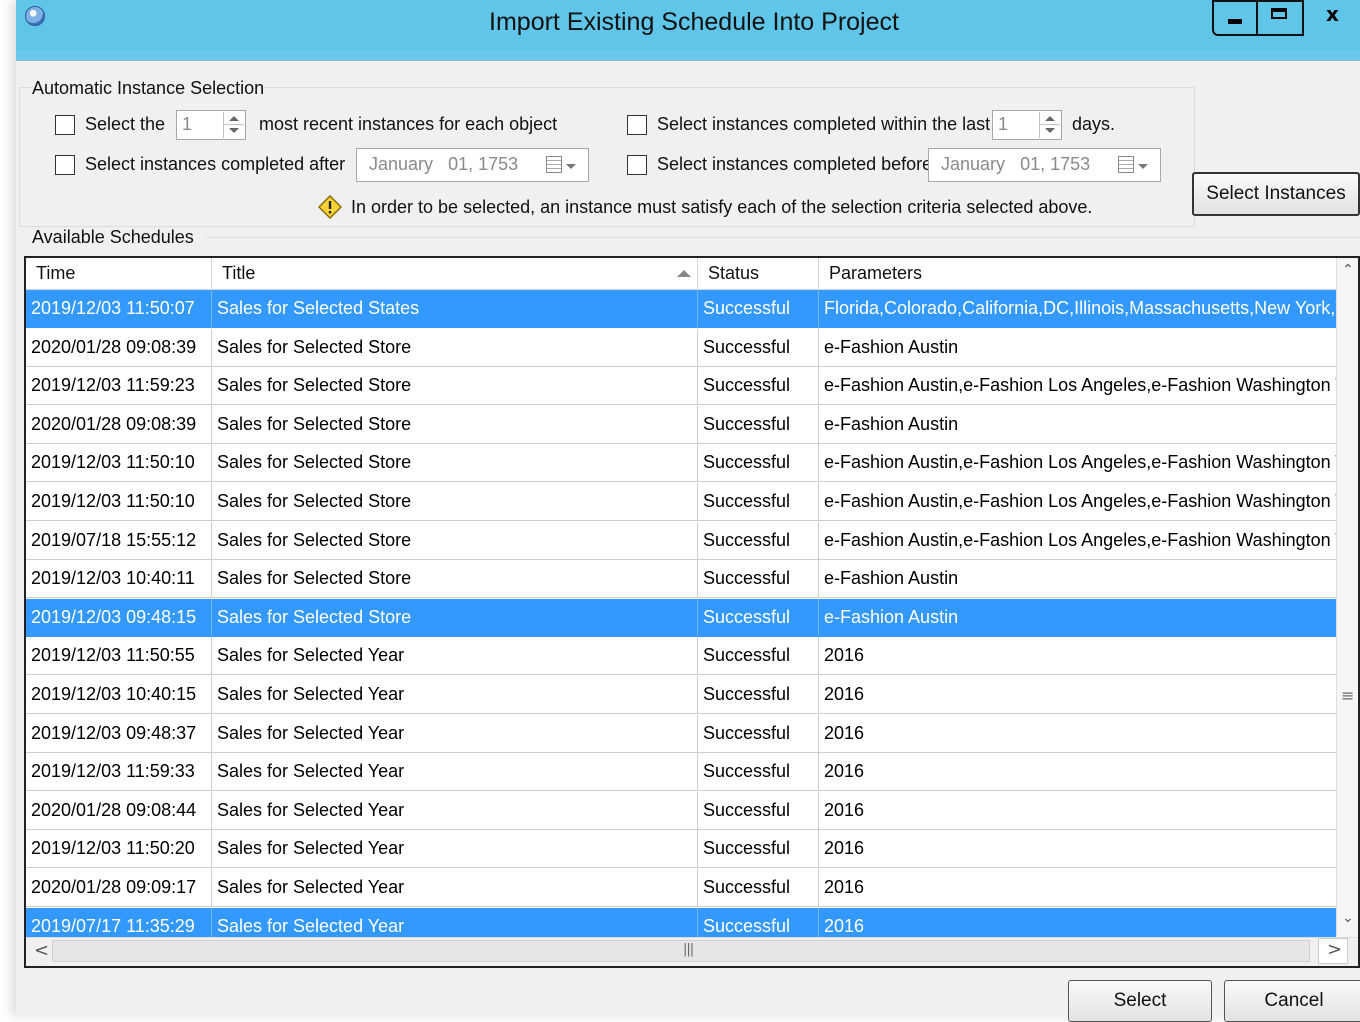 The image size is (1360, 1022). What do you see at coordinates (1079, 273) in the screenshot?
I see `column-header-parameters: Parameters` at bounding box center [1079, 273].